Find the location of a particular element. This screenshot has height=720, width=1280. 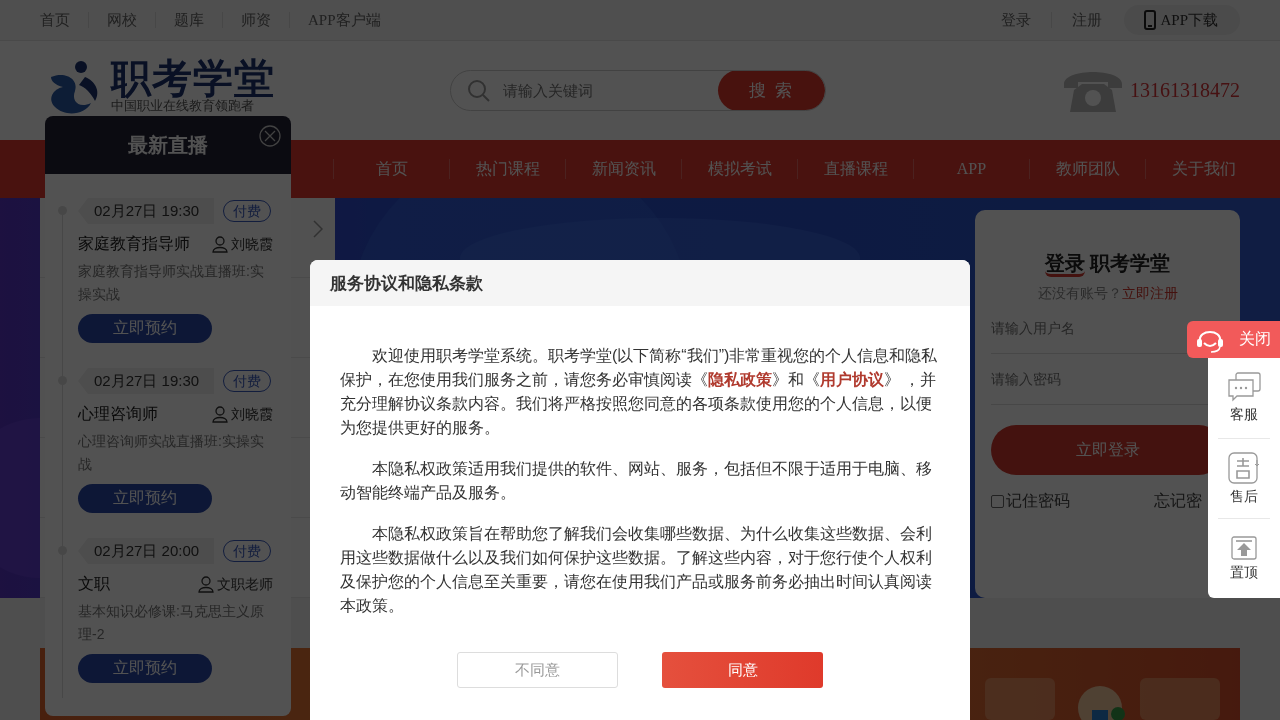

dialog-title: 服务协议和隐私条款 is located at coordinates (406, 283).